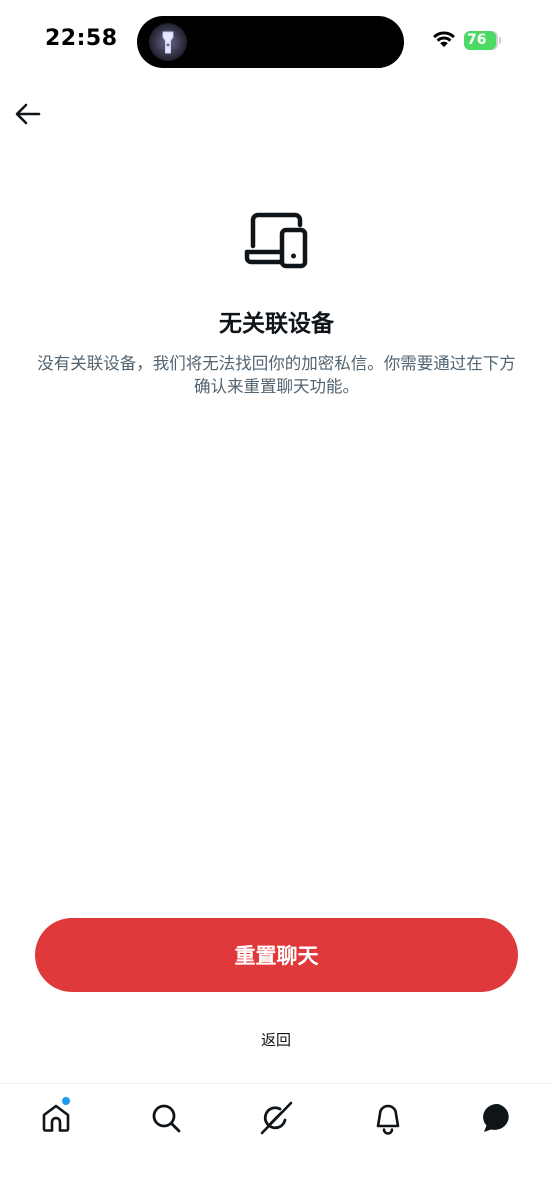 Image resolution: width=553 pixels, height=1200 pixels. I want to click on back-button, so click(28, 114).